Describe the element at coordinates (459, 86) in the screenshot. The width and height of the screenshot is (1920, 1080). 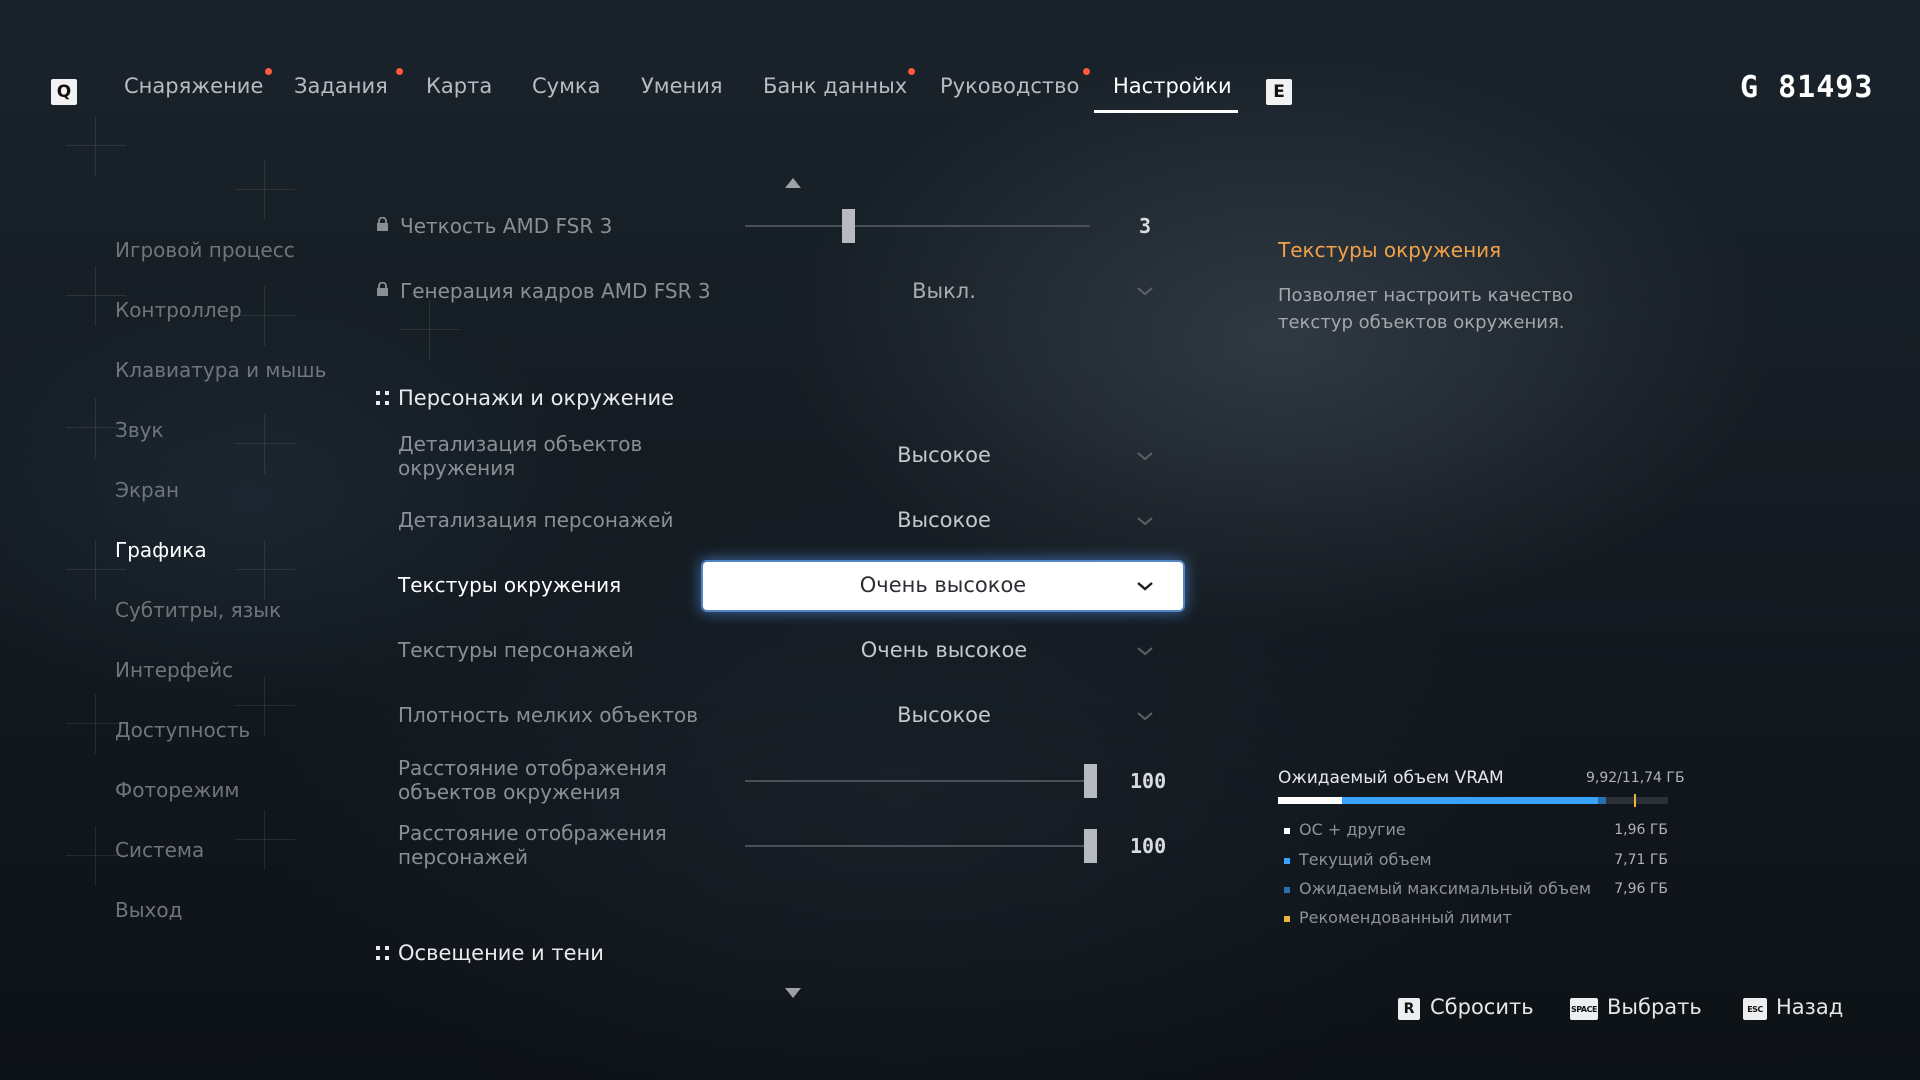
I see `tab-map: Карта` at that location.